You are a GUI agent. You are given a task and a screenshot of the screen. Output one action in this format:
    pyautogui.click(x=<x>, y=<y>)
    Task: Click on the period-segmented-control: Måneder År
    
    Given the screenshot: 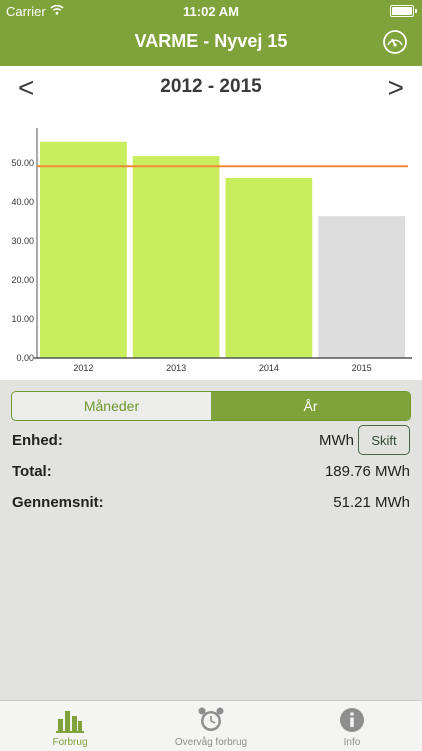 What is the action you would take?
    pyautogui.click(x=211, y=406)
    